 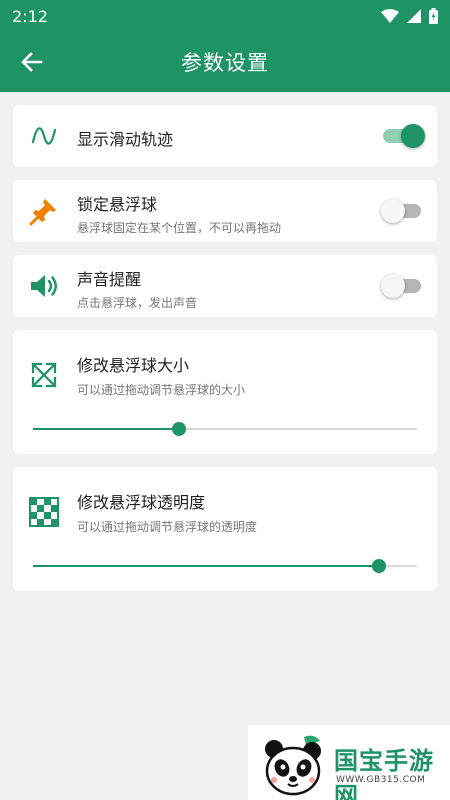 I want to click on page-title: 参数设置, so click(x=225, y=63).